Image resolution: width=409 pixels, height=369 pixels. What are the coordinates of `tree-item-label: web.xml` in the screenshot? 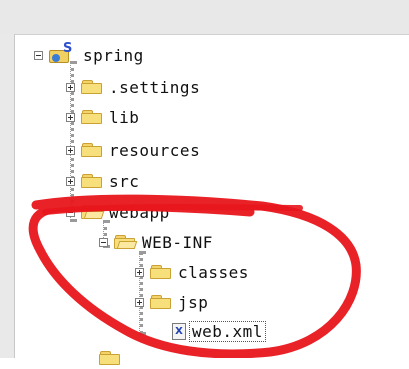 It's located at (227, 331).